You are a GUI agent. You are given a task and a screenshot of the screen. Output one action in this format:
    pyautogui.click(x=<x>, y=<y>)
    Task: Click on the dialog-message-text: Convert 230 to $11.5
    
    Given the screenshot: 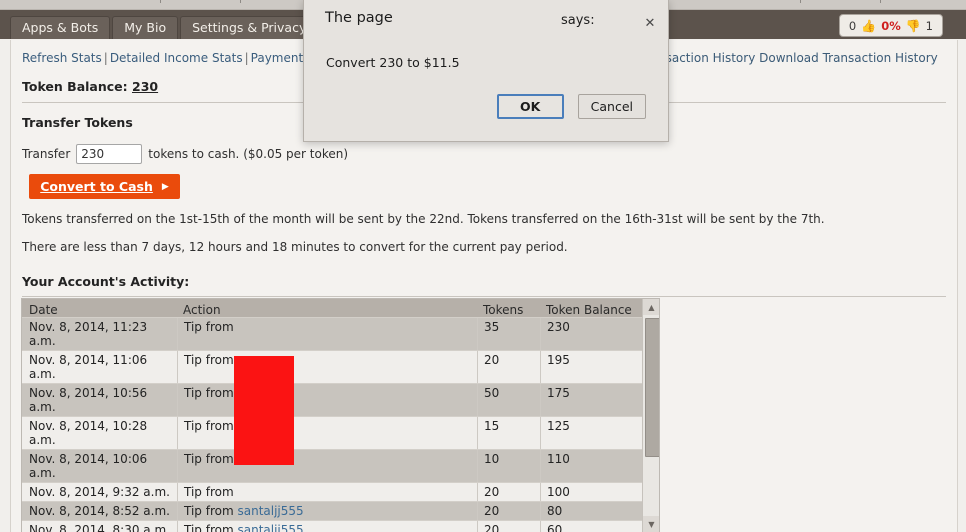 What is the action you would take?
    pyautogui.click(x=393, y=62)
    